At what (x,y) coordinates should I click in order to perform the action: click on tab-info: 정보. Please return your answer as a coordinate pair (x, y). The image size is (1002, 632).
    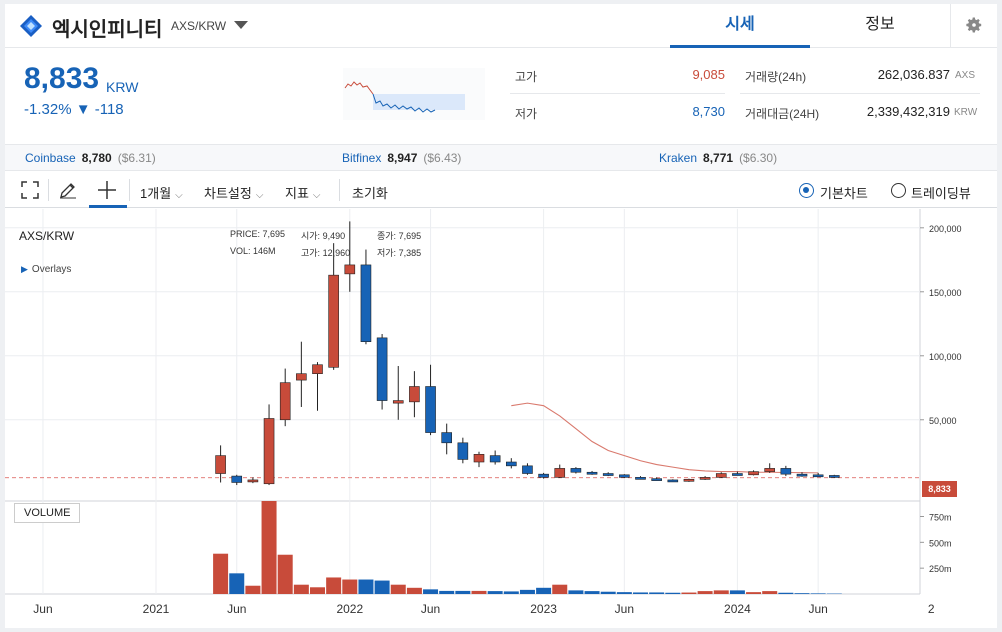
    Looking at the image, I should click on (880, 26).